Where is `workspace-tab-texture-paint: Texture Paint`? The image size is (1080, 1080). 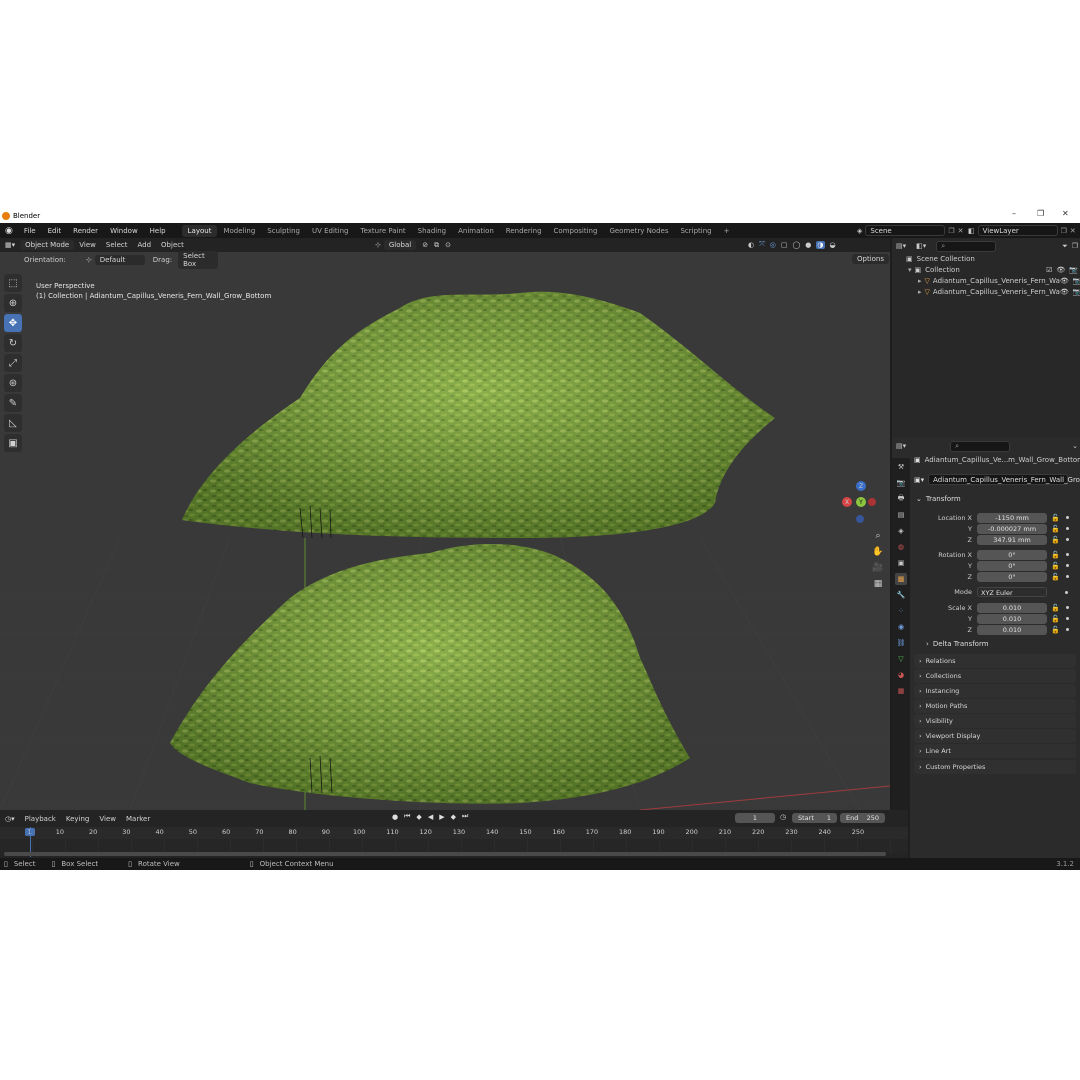 workspace-tab-texture-paint: Texture Paint is located at coordinates (383, 231).